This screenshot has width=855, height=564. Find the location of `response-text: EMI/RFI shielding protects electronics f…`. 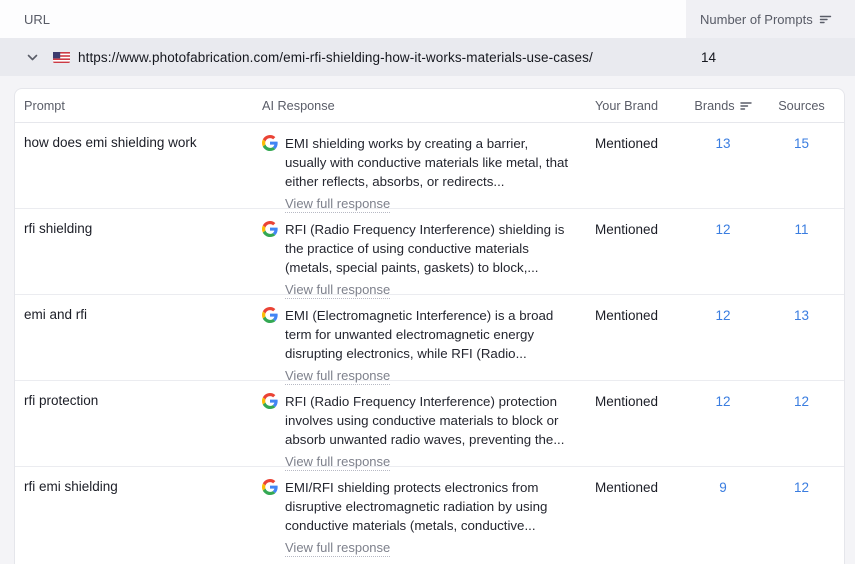

response-text: EMI/RFI shielding protects electronics f… is located at coordinates (416, 506).